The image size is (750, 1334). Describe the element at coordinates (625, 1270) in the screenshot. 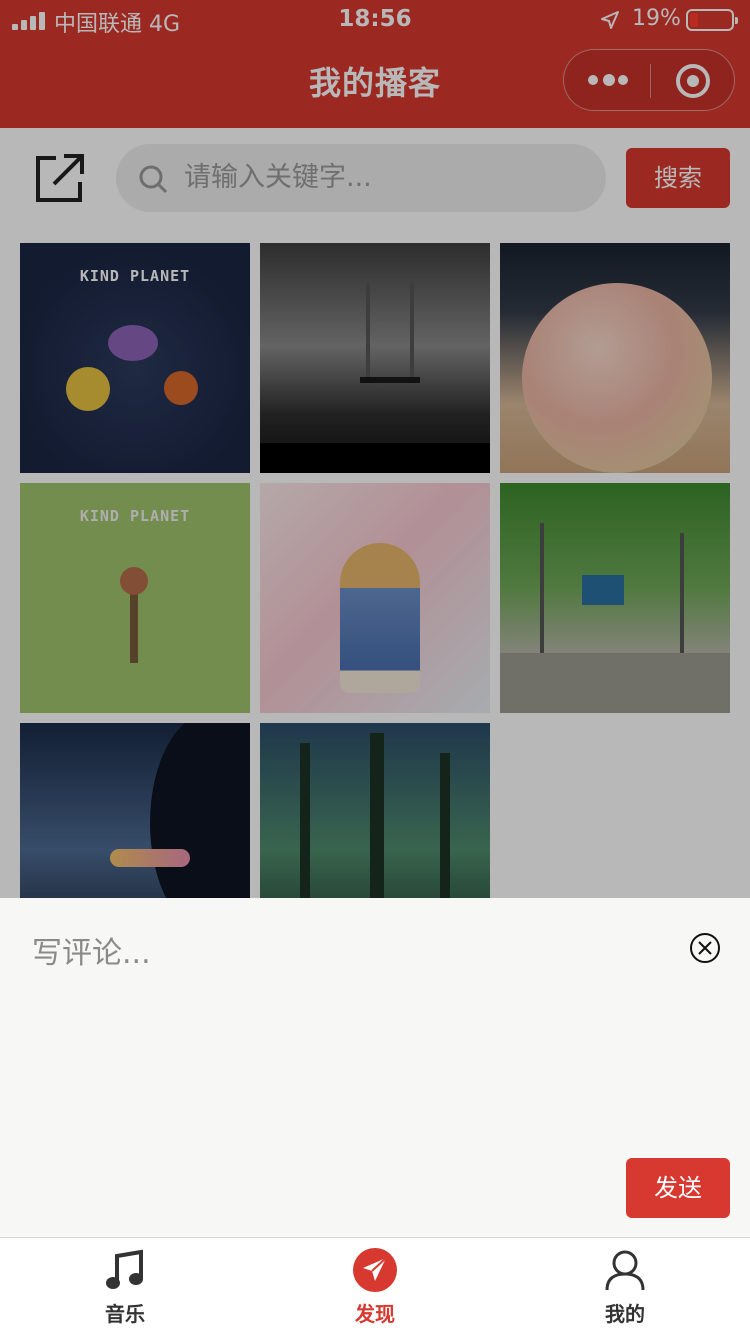

I see `user-icon` at that location.